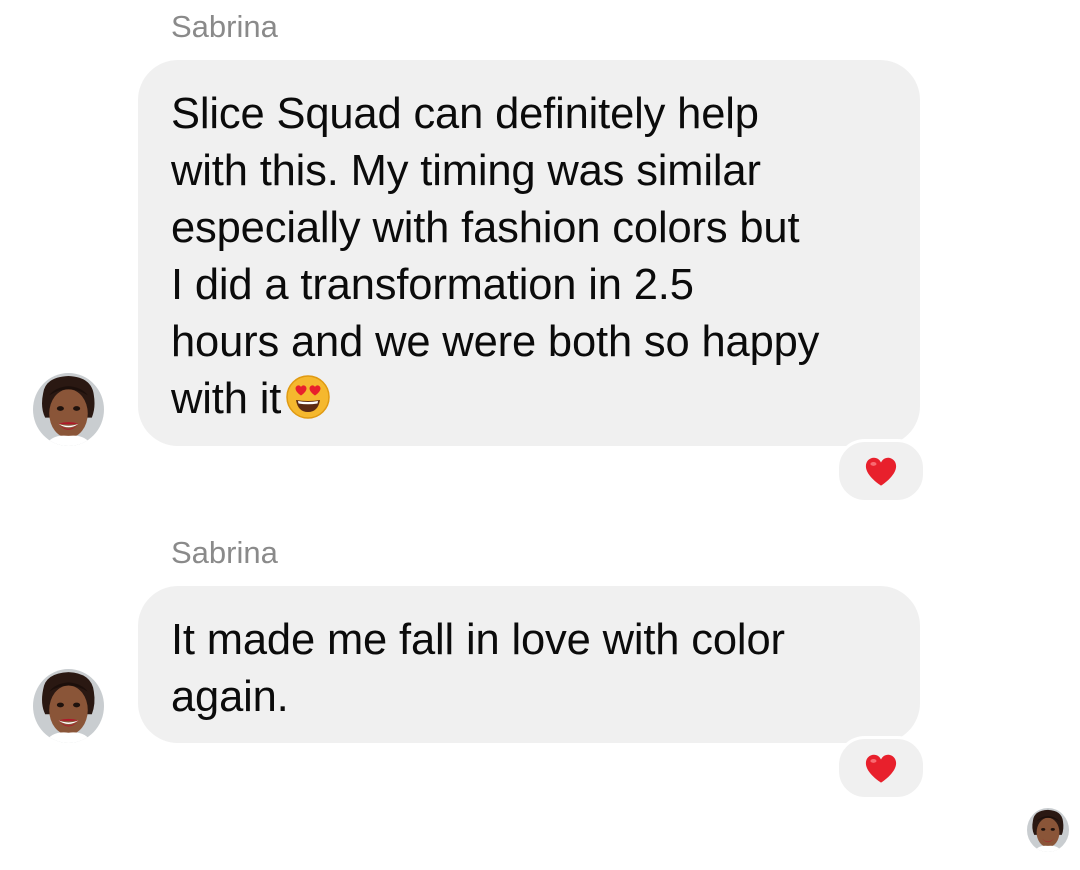 Image resolution: width=1080 pixels, height=870 pixels. I want to click on heart-eyes-emoji, so click(308, 397).